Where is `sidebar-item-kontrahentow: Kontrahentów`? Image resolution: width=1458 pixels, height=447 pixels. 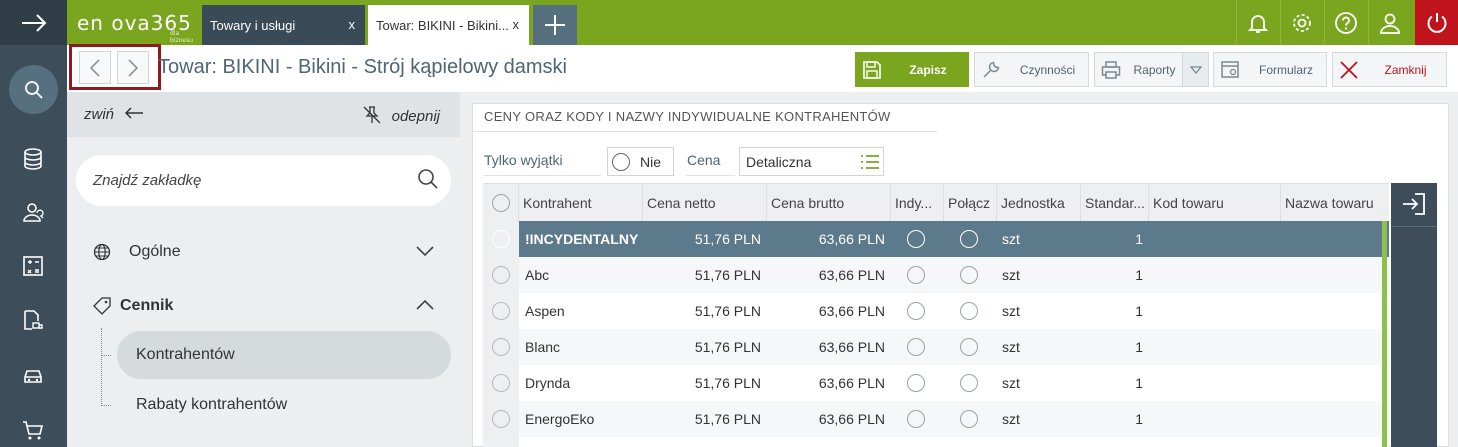
sidebar-item-kontrahentow: Kontrahentów is located at coordinates (284, 355).